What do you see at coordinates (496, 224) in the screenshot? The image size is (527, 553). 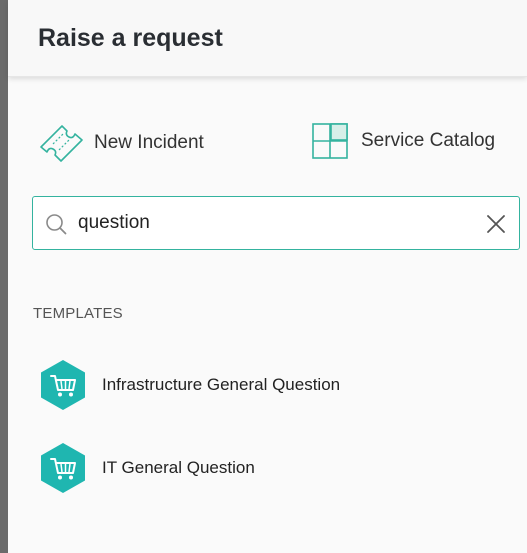 I see `close-icon` at bounding box center [496, 224].